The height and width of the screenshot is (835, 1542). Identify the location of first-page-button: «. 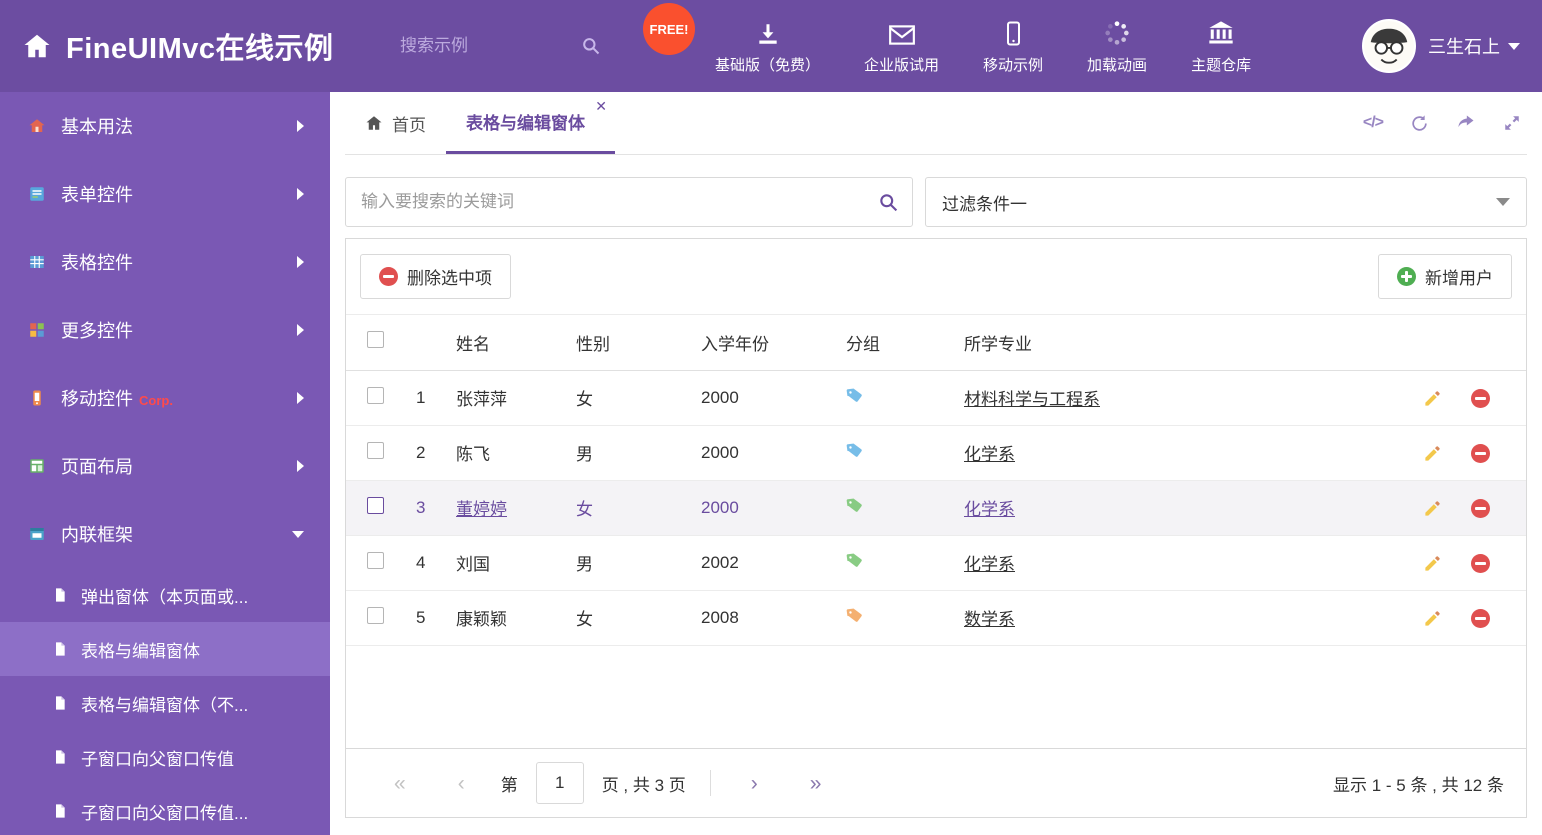
(400, 783).